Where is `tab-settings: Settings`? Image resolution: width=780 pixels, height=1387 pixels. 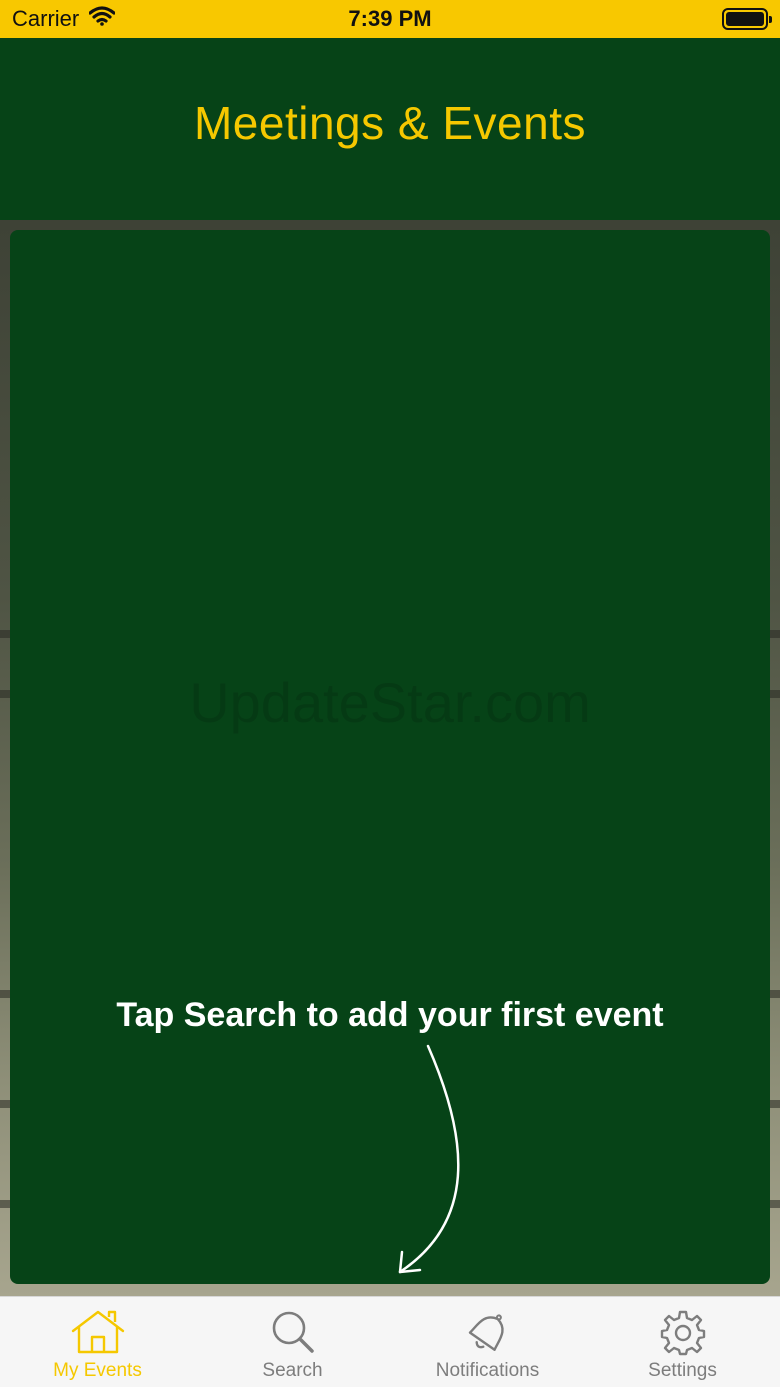
tab-settings: Settings is located at coordinates (682, 1342).